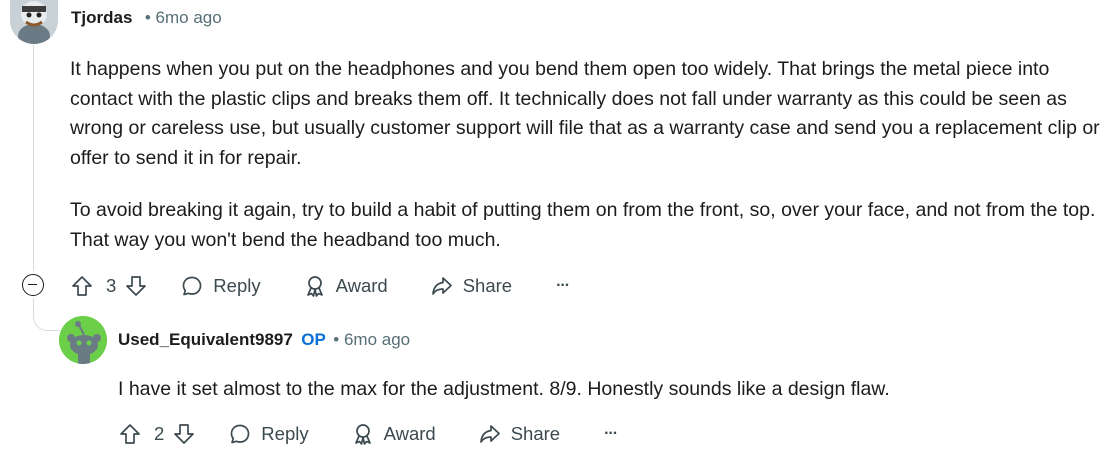 The image size is (1116, 465). Describe the element at coordinates (313, 339) in the screenshot. I see `op-badge: OP` at that location.